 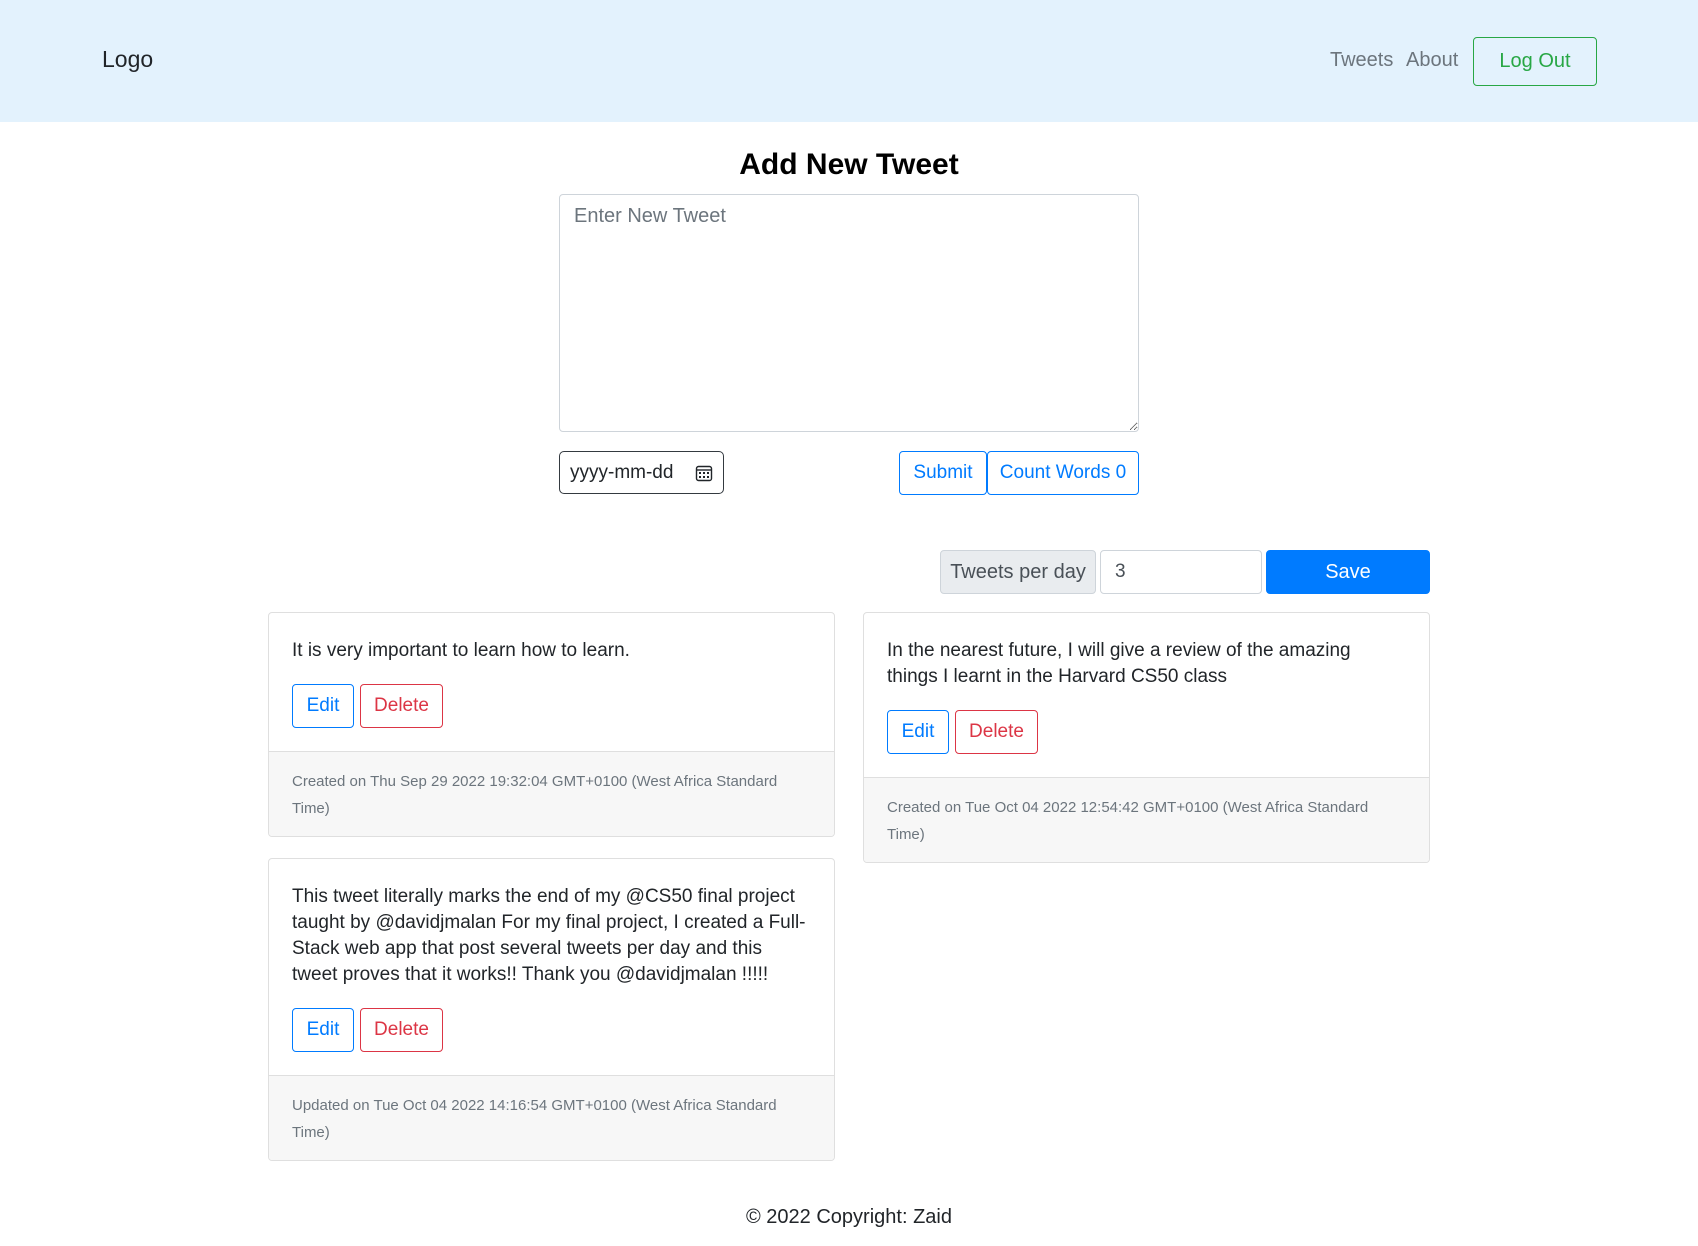 What do you see at coordinates (1432, 60) in the screenshot?
I see `nav-link-about: About` at bounding box center [1432, 60].